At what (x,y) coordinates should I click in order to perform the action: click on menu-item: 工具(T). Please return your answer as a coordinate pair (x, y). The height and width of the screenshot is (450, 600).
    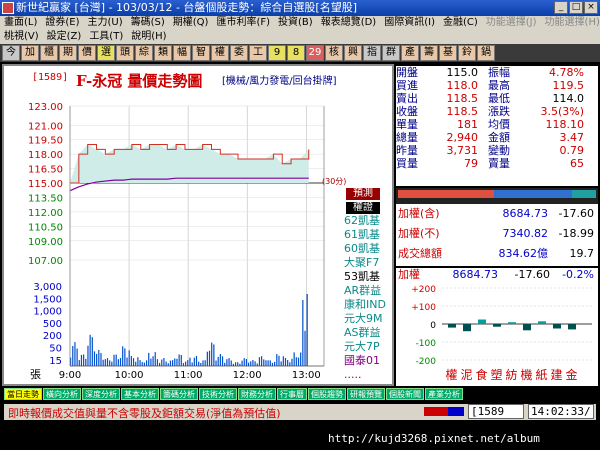
    Looking at the image, I should click on (106, 37).